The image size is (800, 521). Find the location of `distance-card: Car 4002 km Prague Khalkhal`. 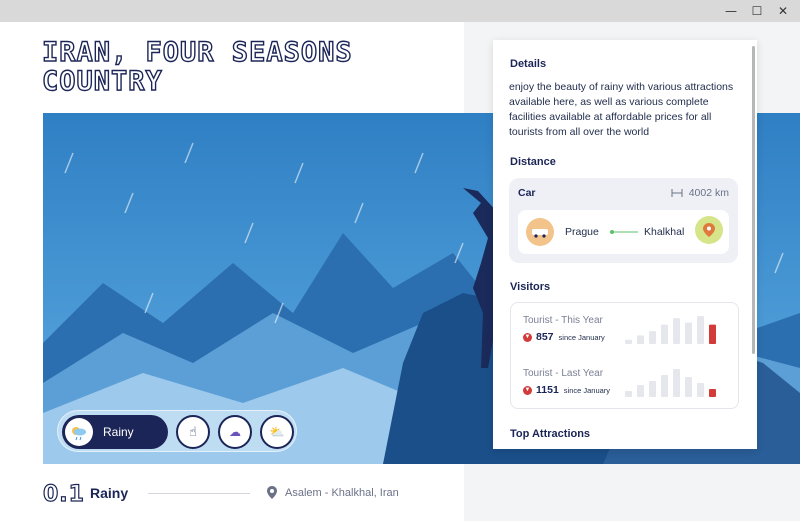

distance-card: Car 4002 km Prague Khalkhal is located at coordinates (623, 220).